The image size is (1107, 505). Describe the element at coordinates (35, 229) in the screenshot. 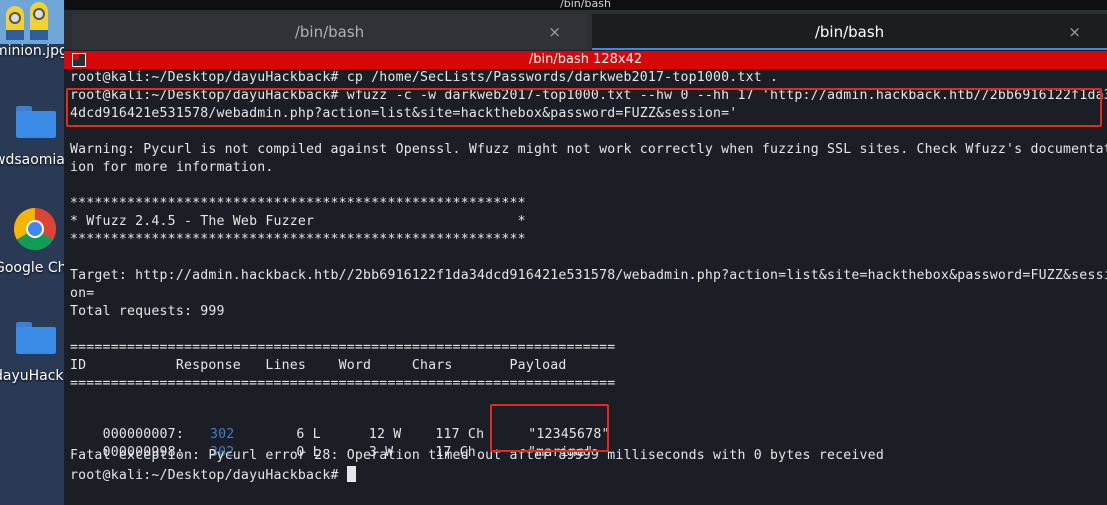

I see `chrome-icon` at that location.